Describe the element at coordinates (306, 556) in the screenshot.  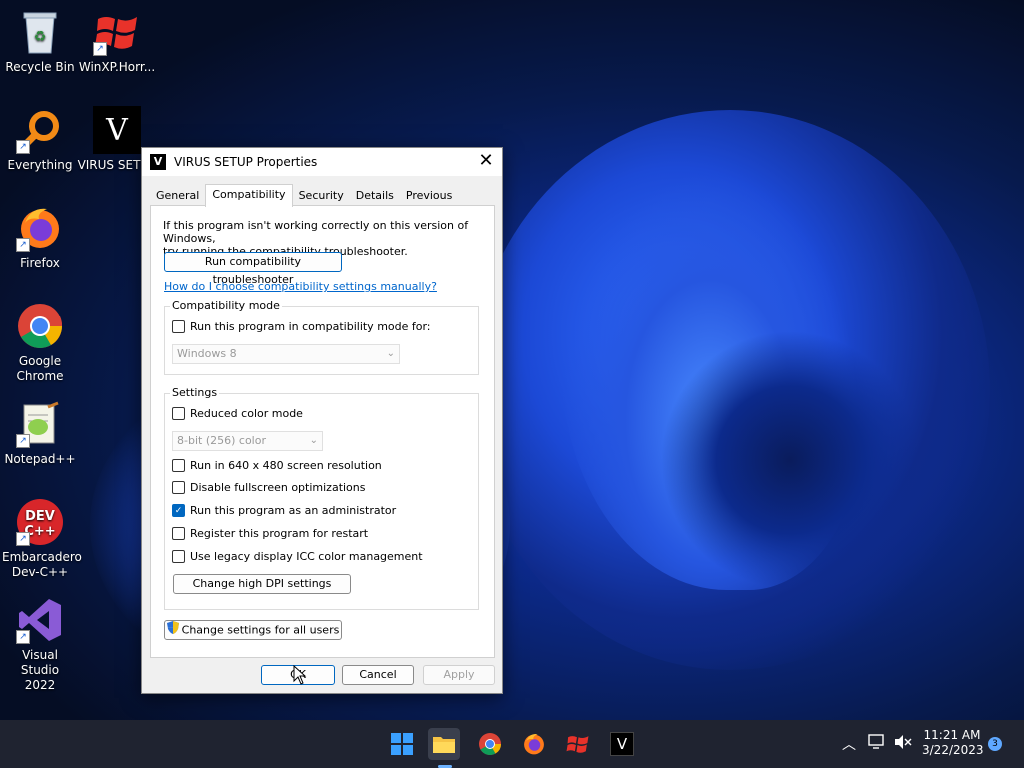
I see `checkbox-label: Use legacy display ICC color management` at that location.